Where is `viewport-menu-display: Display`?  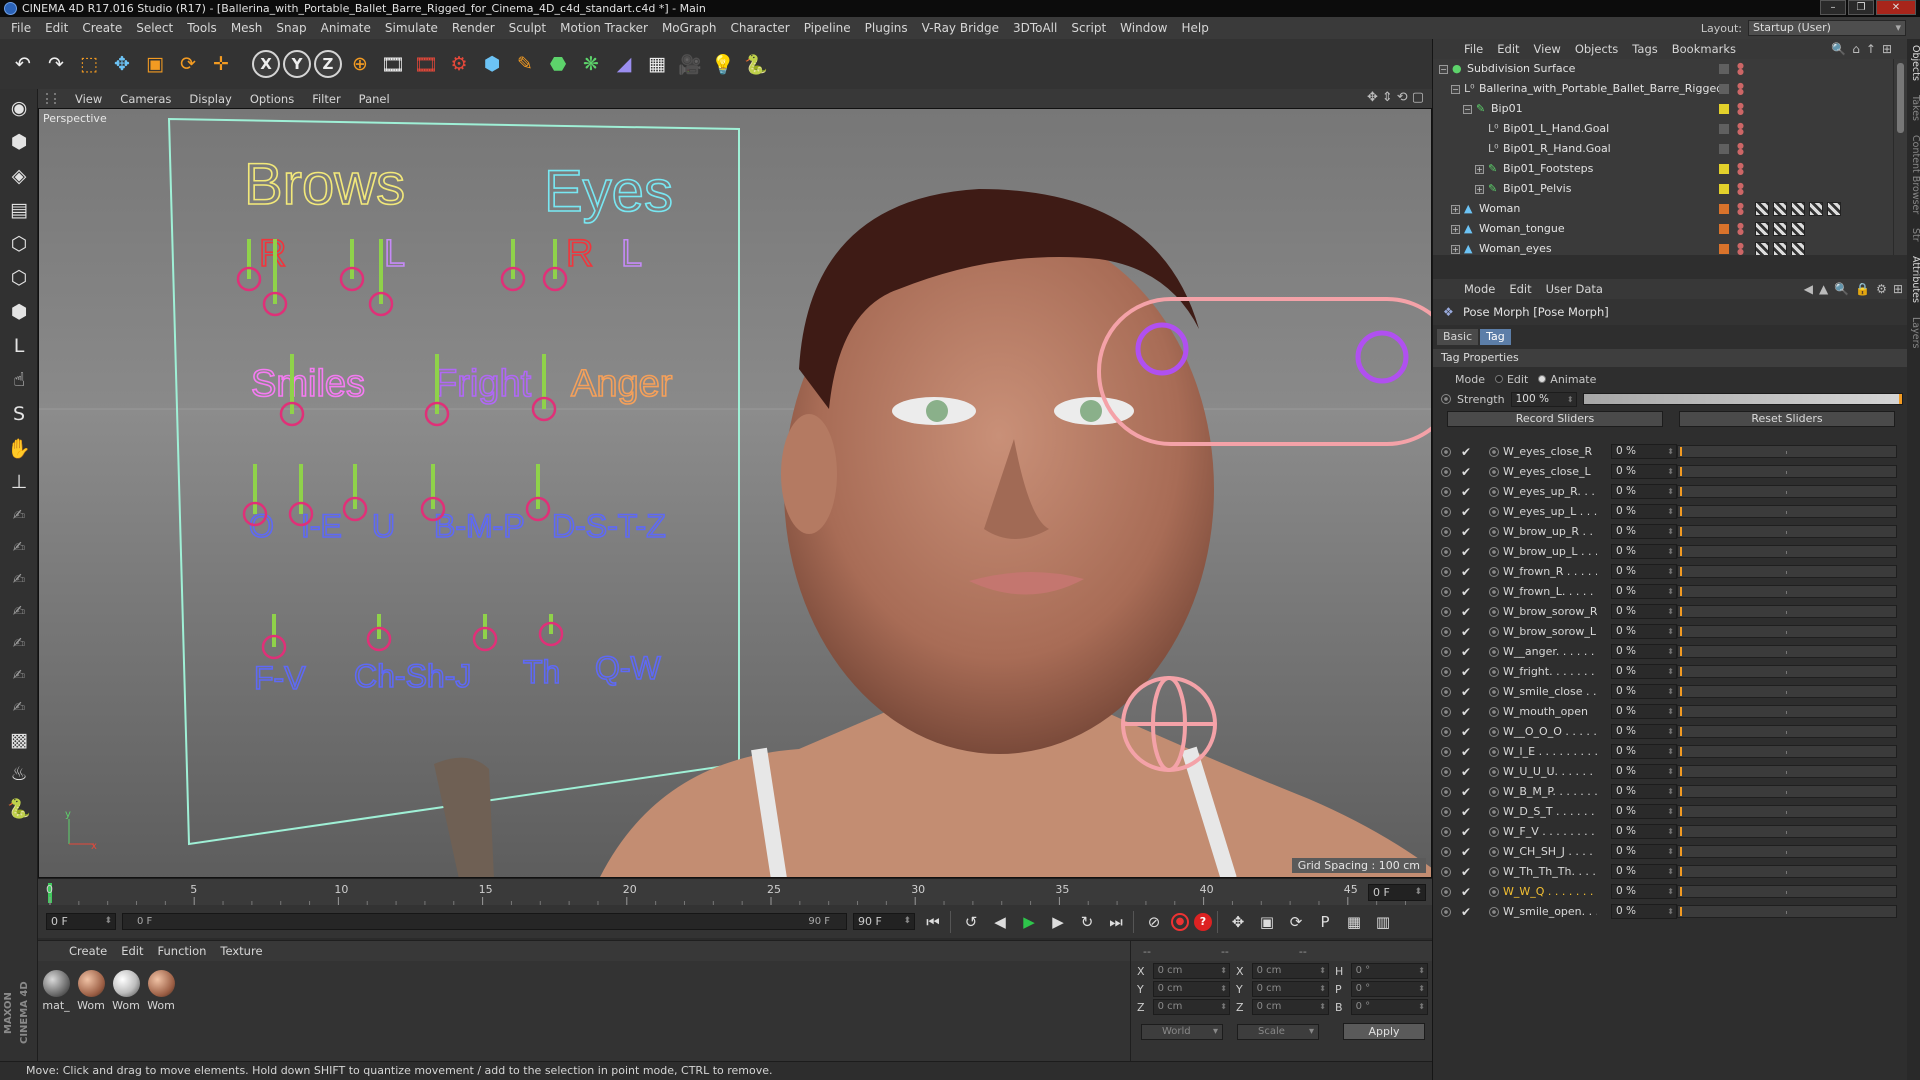 viewport-menu-display: Display is located at coordinates (210, 99).